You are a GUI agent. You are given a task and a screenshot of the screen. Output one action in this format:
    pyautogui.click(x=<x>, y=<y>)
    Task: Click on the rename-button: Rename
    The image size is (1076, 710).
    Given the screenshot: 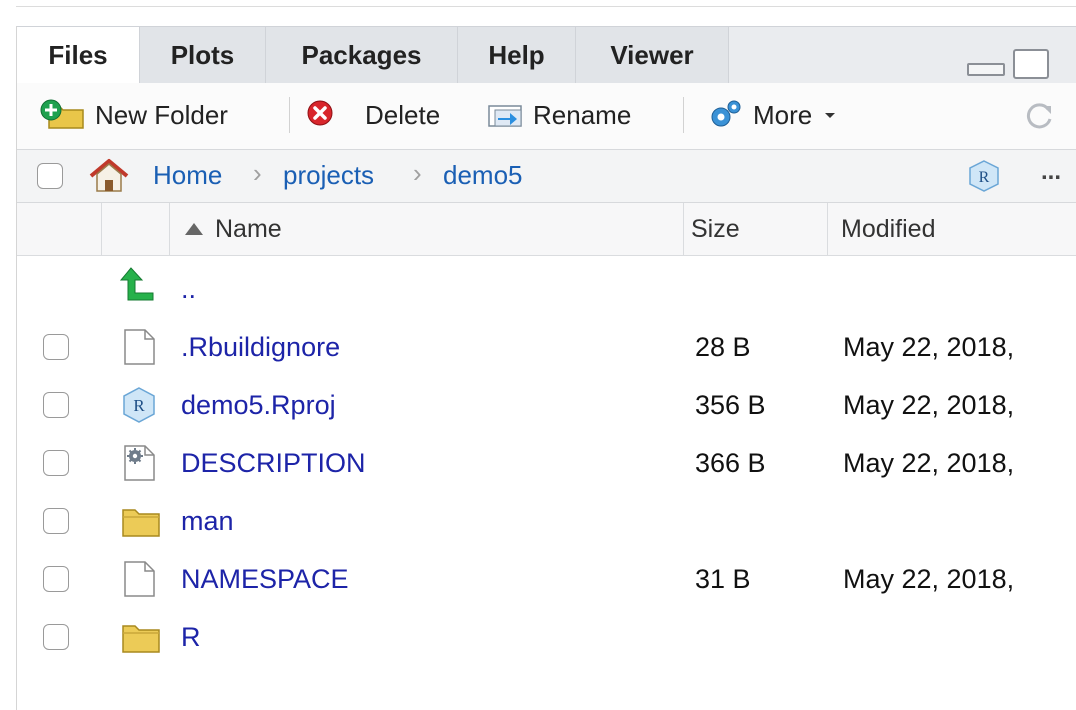 What is the action you would take?
    pyautogui.click(x=559, y=115)
    